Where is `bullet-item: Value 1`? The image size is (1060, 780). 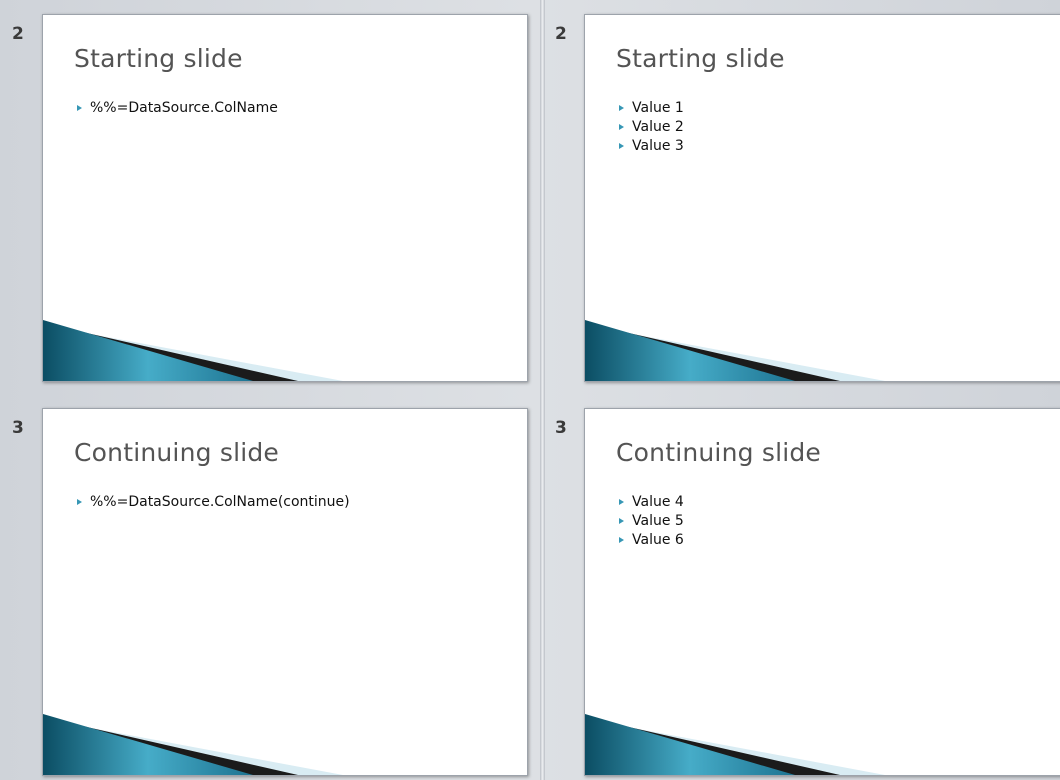 bullet-item: Value 1 is located at coordinates (651, 108).